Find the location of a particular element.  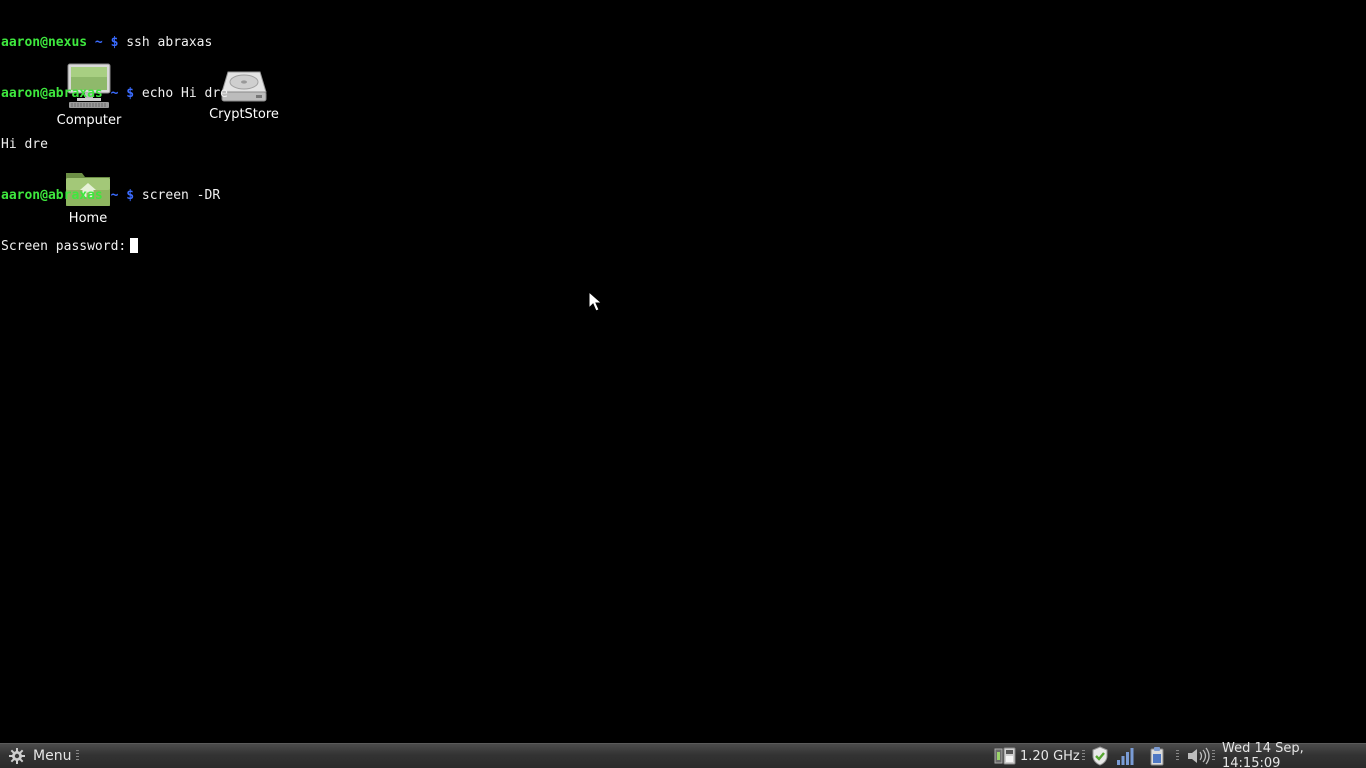

terminal-prompt-line: aaron@abraxas ~ $ echo Hi dre is located at coordinates (114, 93).